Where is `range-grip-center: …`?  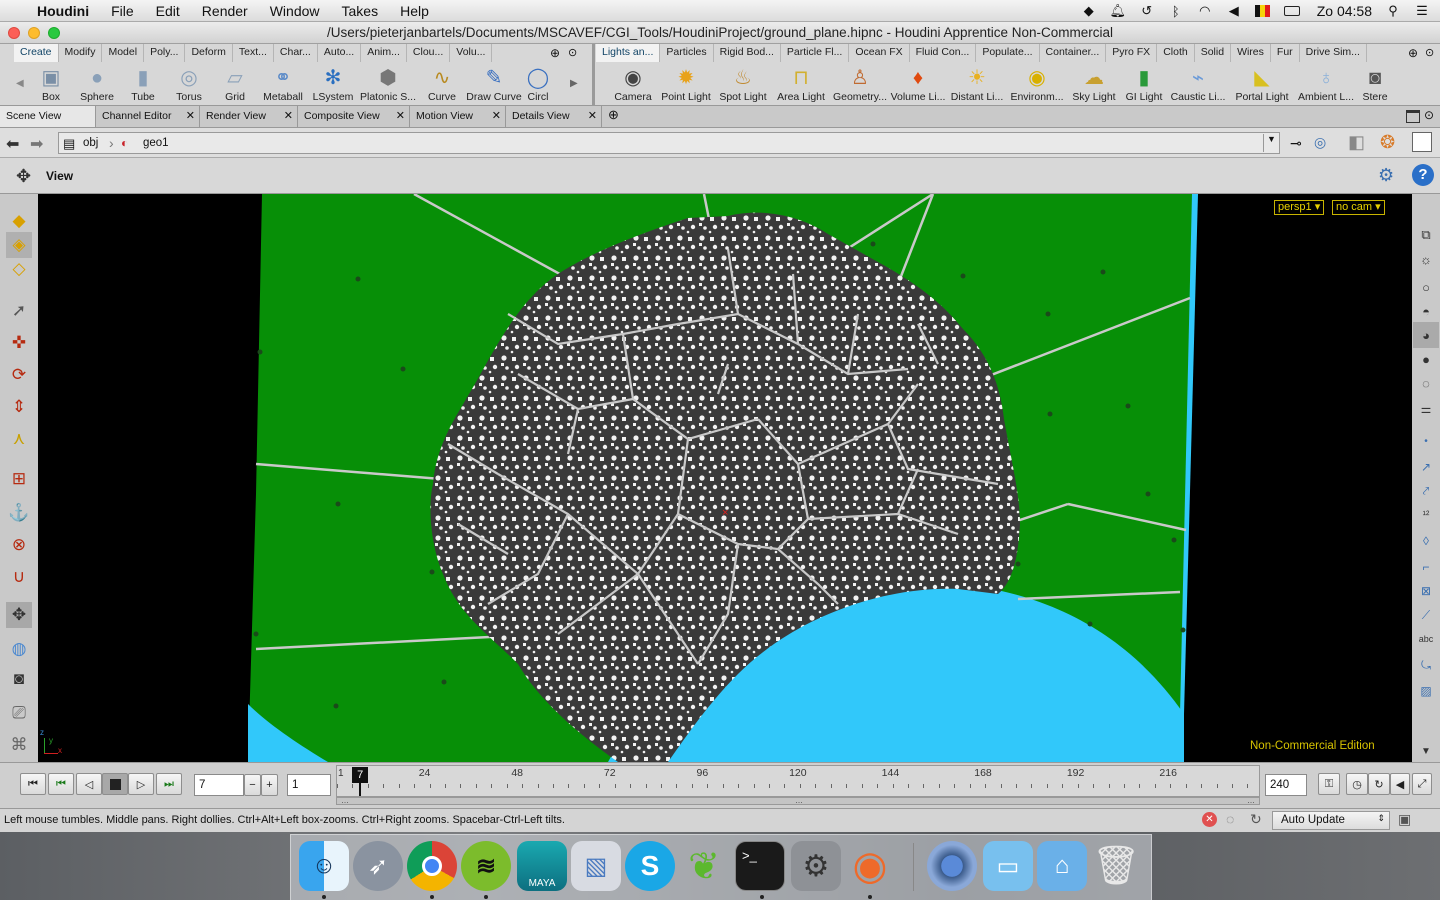
range-grip-center: … is located at coordinates (799, 801).